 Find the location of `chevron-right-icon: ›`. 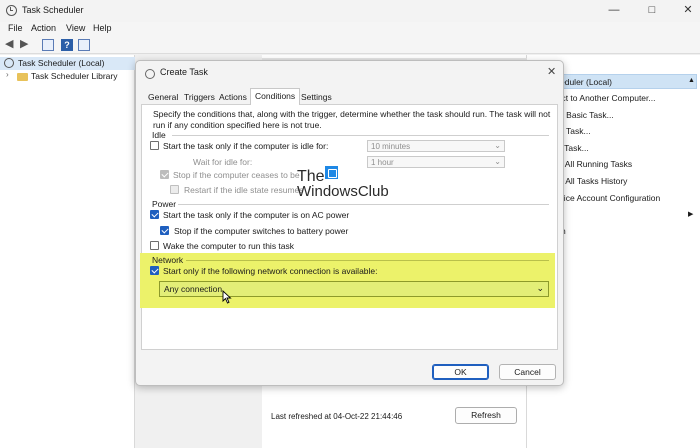

chevron-right-icon: › is located at coordinates (7, 74).